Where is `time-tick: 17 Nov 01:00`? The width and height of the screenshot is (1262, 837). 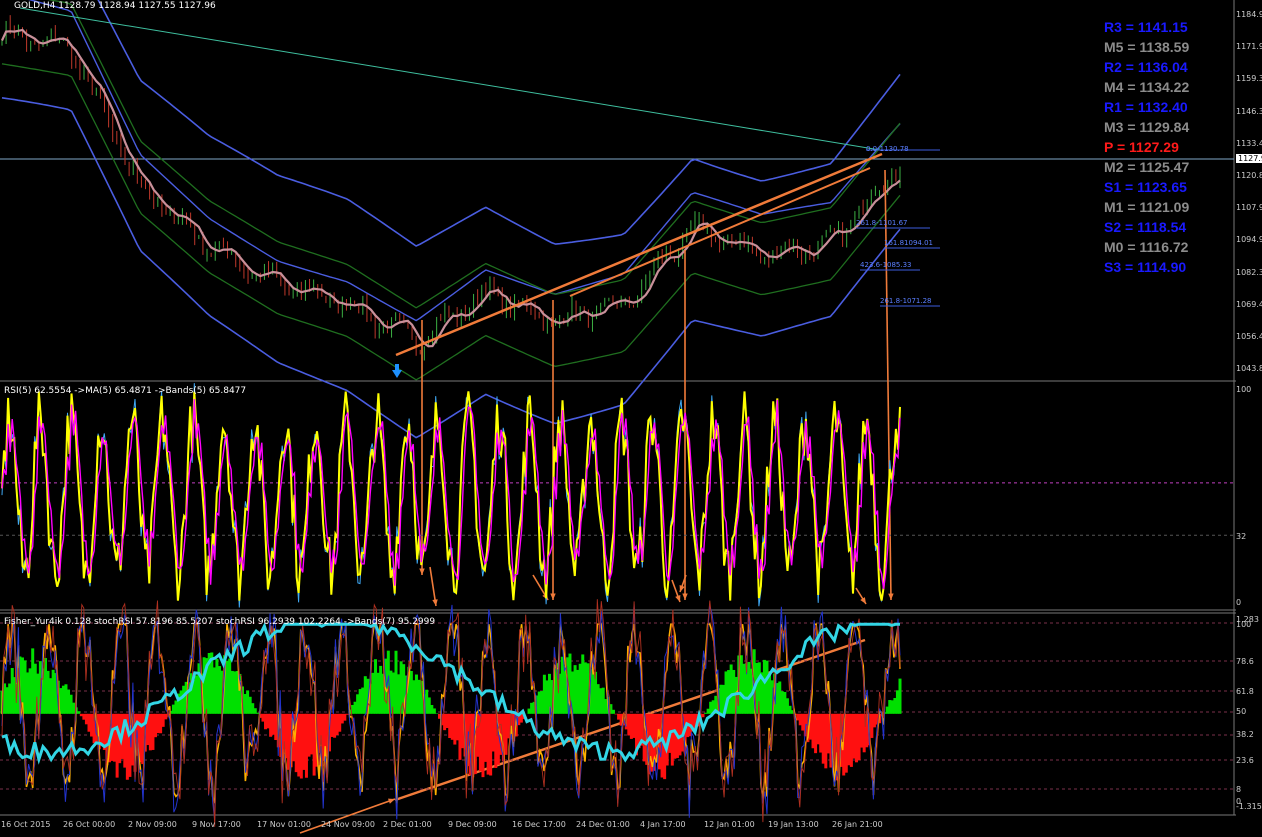 time-tick: 17 Nov 01:00 is located at coordinates (284, 824).